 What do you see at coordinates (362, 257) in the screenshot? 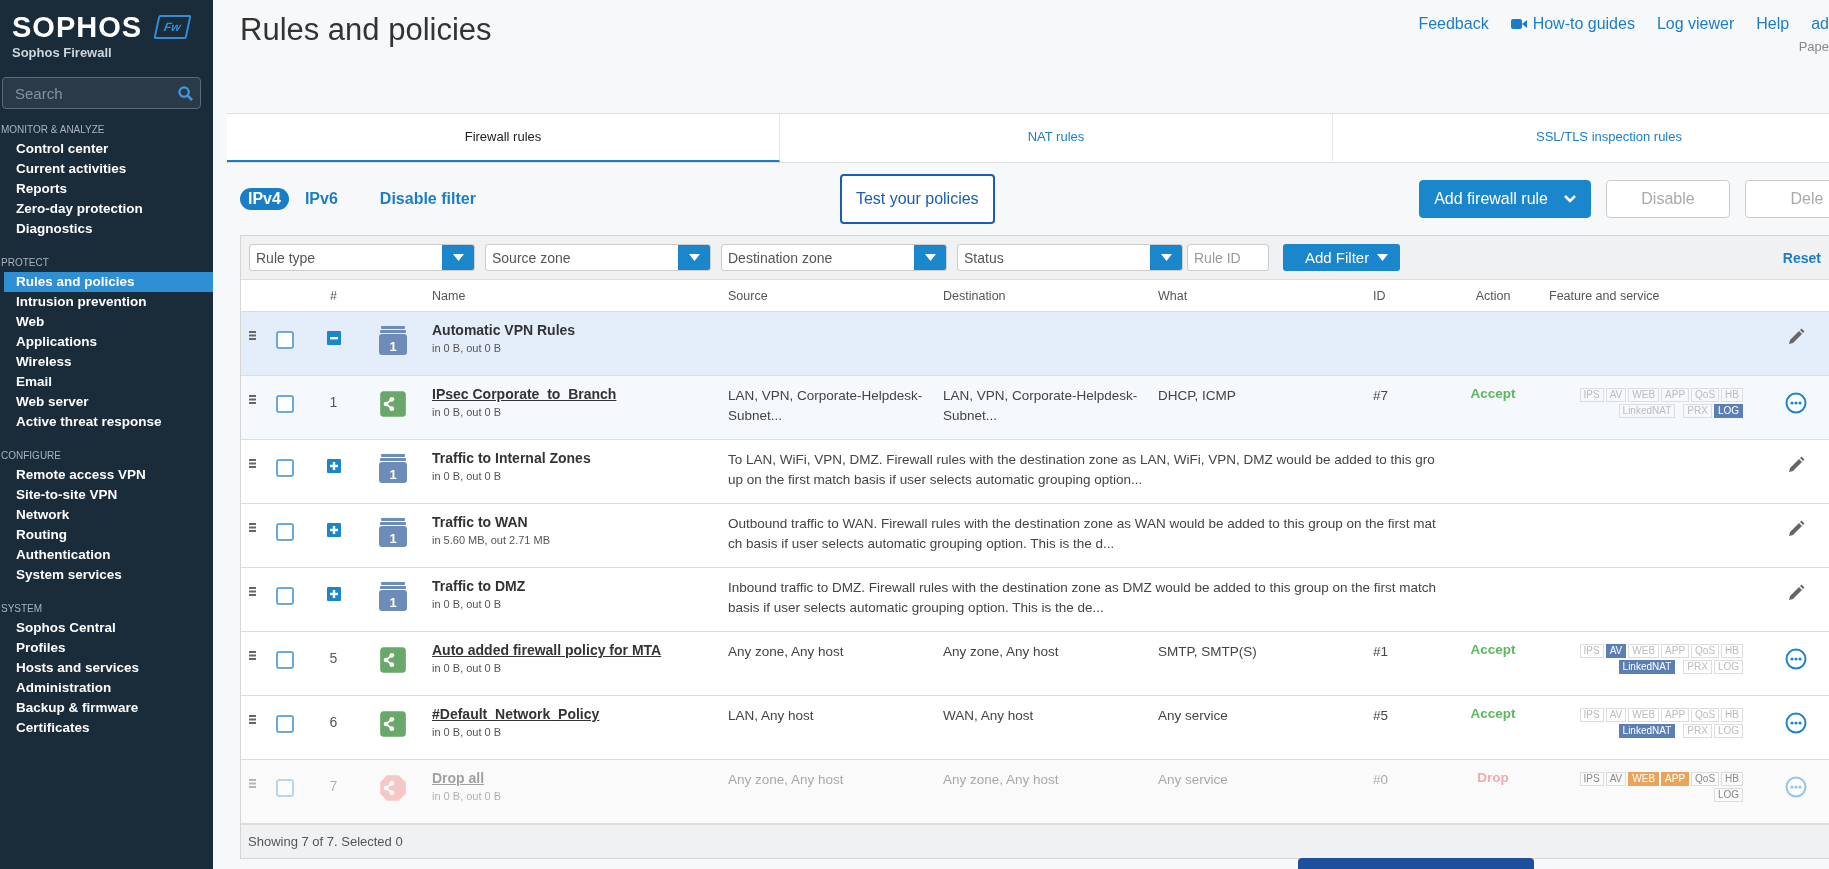
I see `filter-dropdown: Rule type` at bounding box center [362, 257].